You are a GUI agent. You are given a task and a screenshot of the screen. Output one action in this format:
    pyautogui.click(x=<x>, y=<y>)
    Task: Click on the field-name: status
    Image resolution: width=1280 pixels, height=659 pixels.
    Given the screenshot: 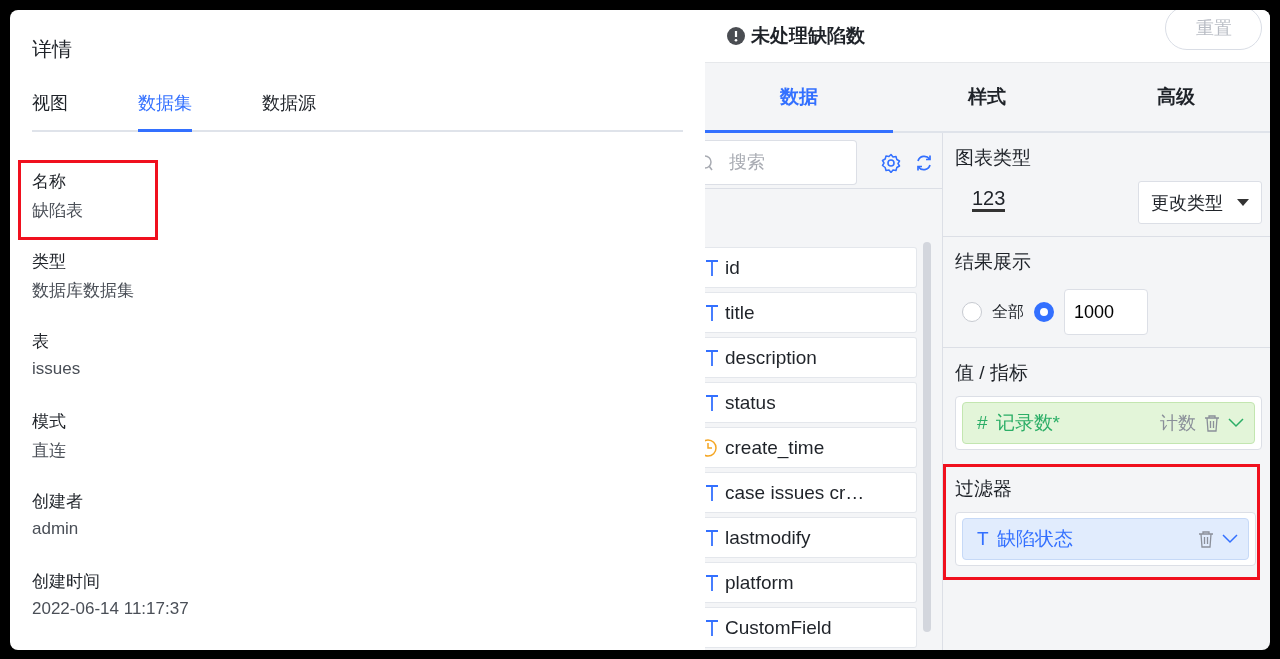 What is the action you would take?
    pyautogui.click(x=750, y=402)
    